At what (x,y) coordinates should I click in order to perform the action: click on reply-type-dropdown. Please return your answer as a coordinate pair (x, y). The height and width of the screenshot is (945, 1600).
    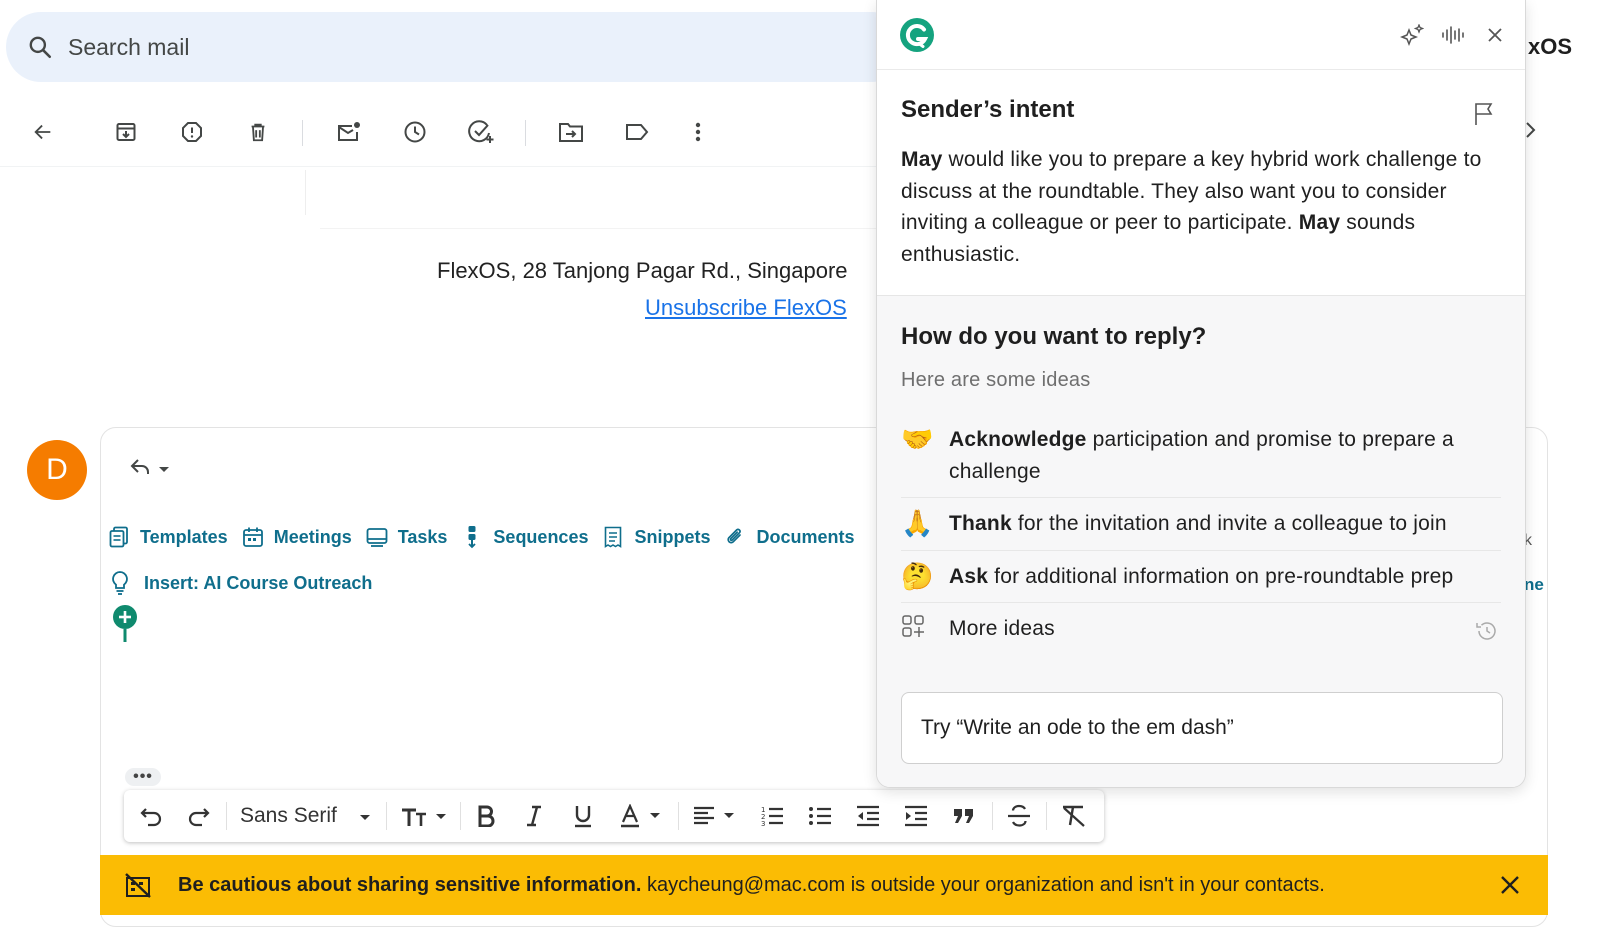
    Looking at the image, I should click on (149, 469).